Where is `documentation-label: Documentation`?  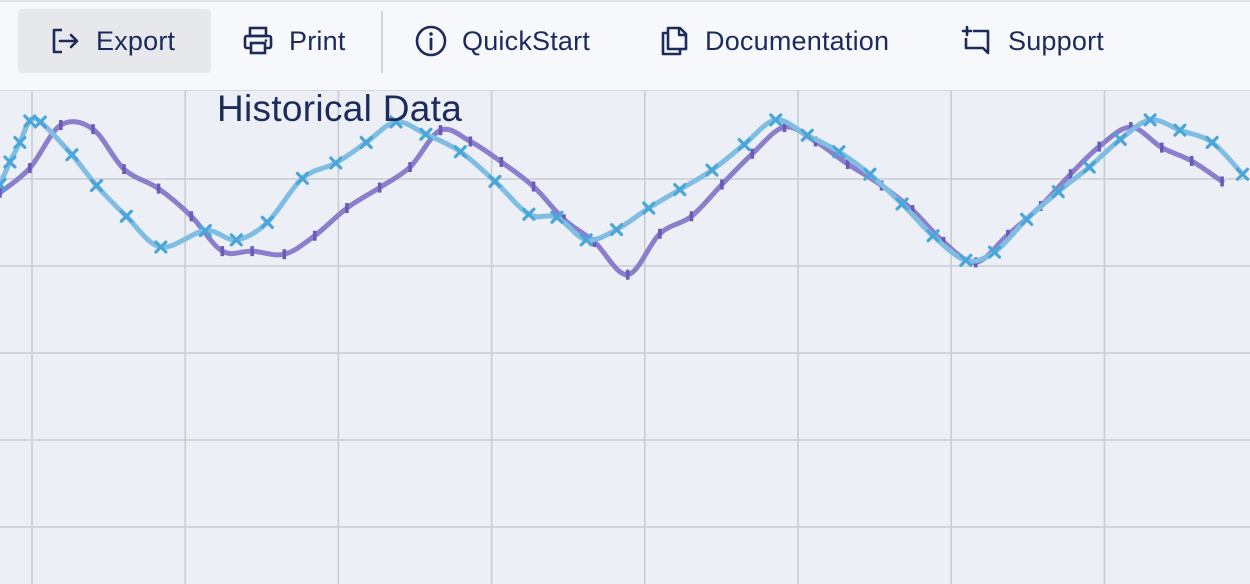
documentation-label: Documentation is located at coordinates (797, 40).